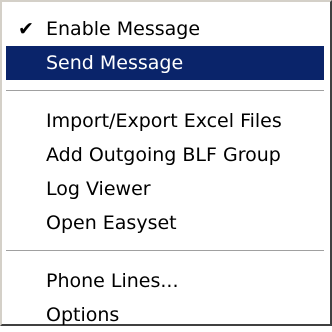  What do you see at coordinates (165, 315) in the screenshot?
I see `menu-item-options: Options` at bounding box center [165, 315].